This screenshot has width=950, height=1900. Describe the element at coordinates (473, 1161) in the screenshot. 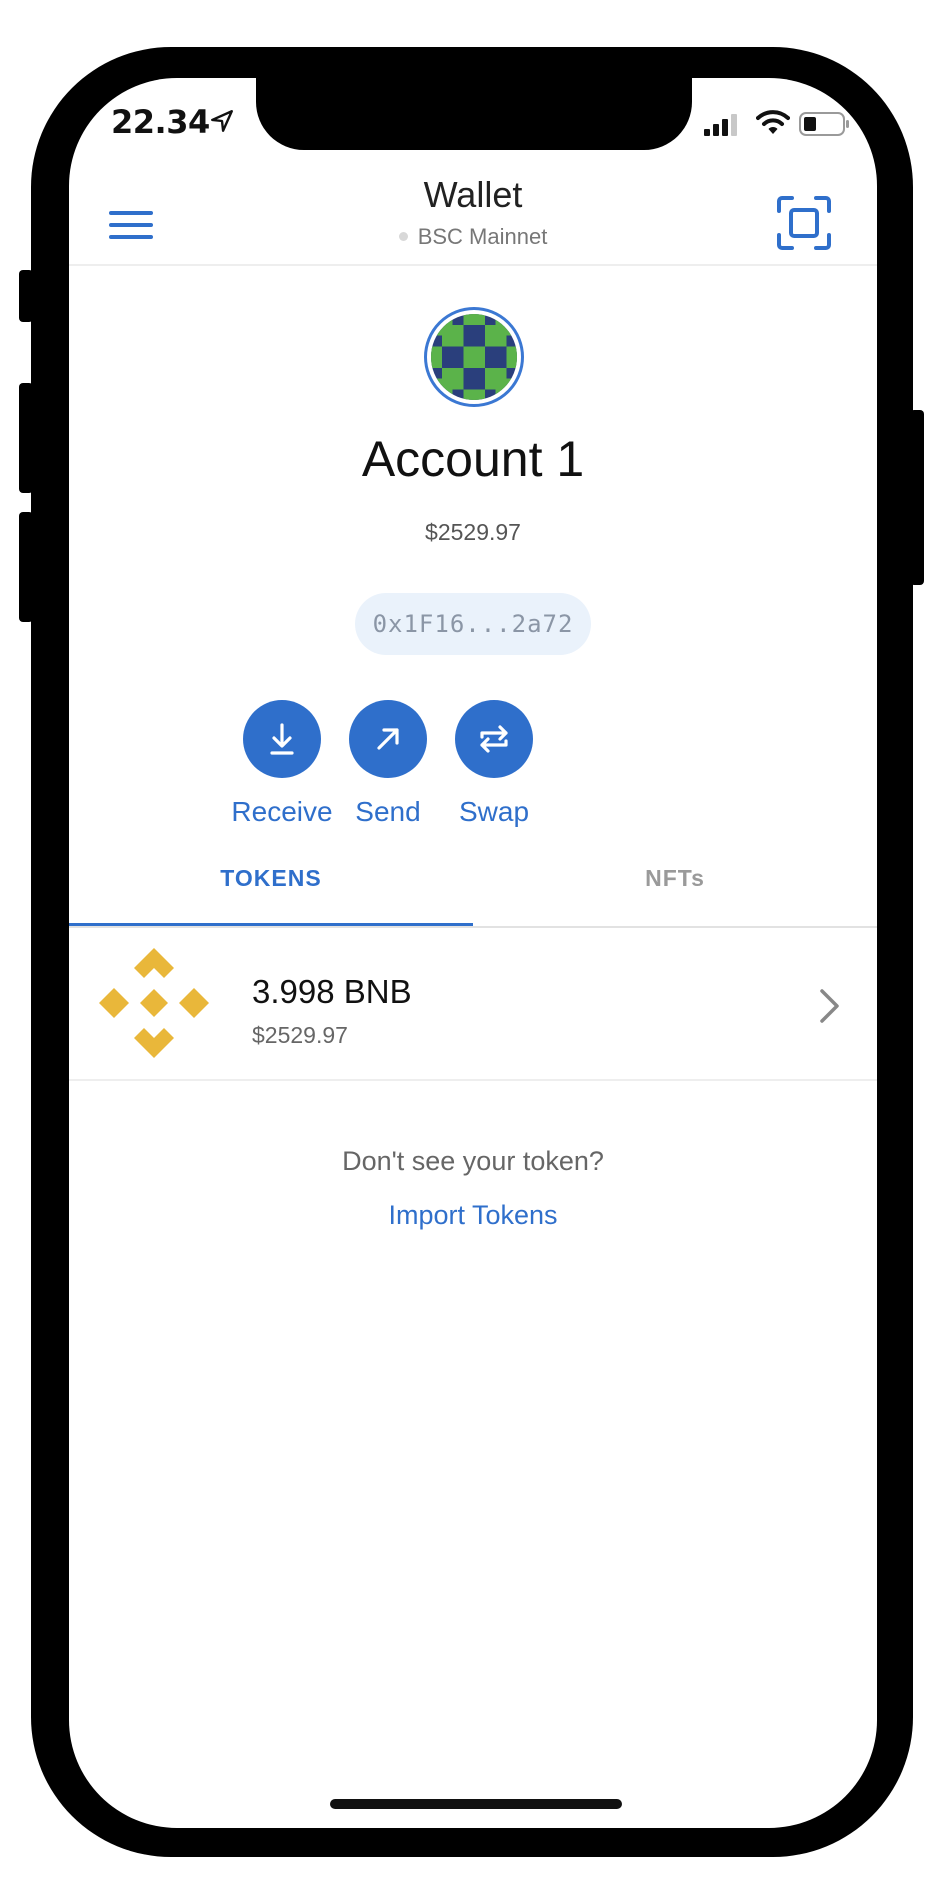

I see `missing-token-prompt: Don't see your token?` at that location.